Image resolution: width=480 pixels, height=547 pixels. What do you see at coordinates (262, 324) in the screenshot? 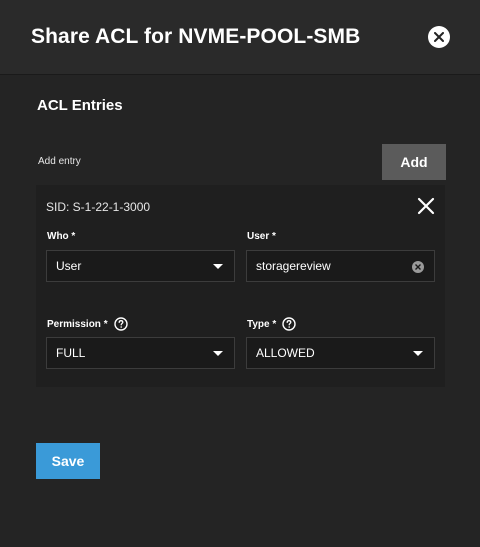
I see `type-label-text: Type *` at bounding box center [262, 324].